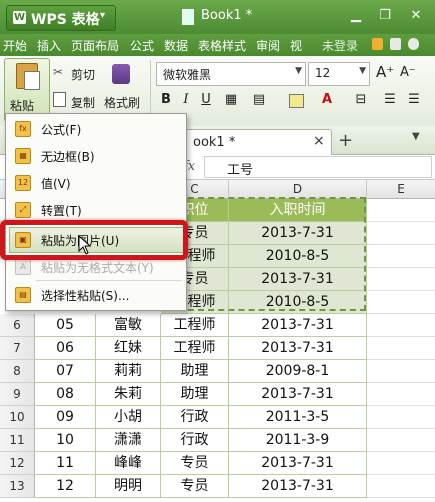  I want to click on formula-input: 工号, so click(318, 167).